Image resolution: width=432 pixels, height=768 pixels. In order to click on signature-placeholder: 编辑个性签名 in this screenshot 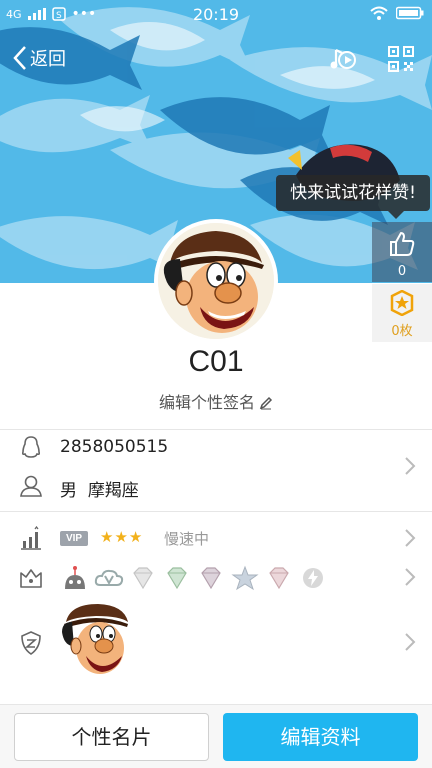, I will do `click(206, 402)`.